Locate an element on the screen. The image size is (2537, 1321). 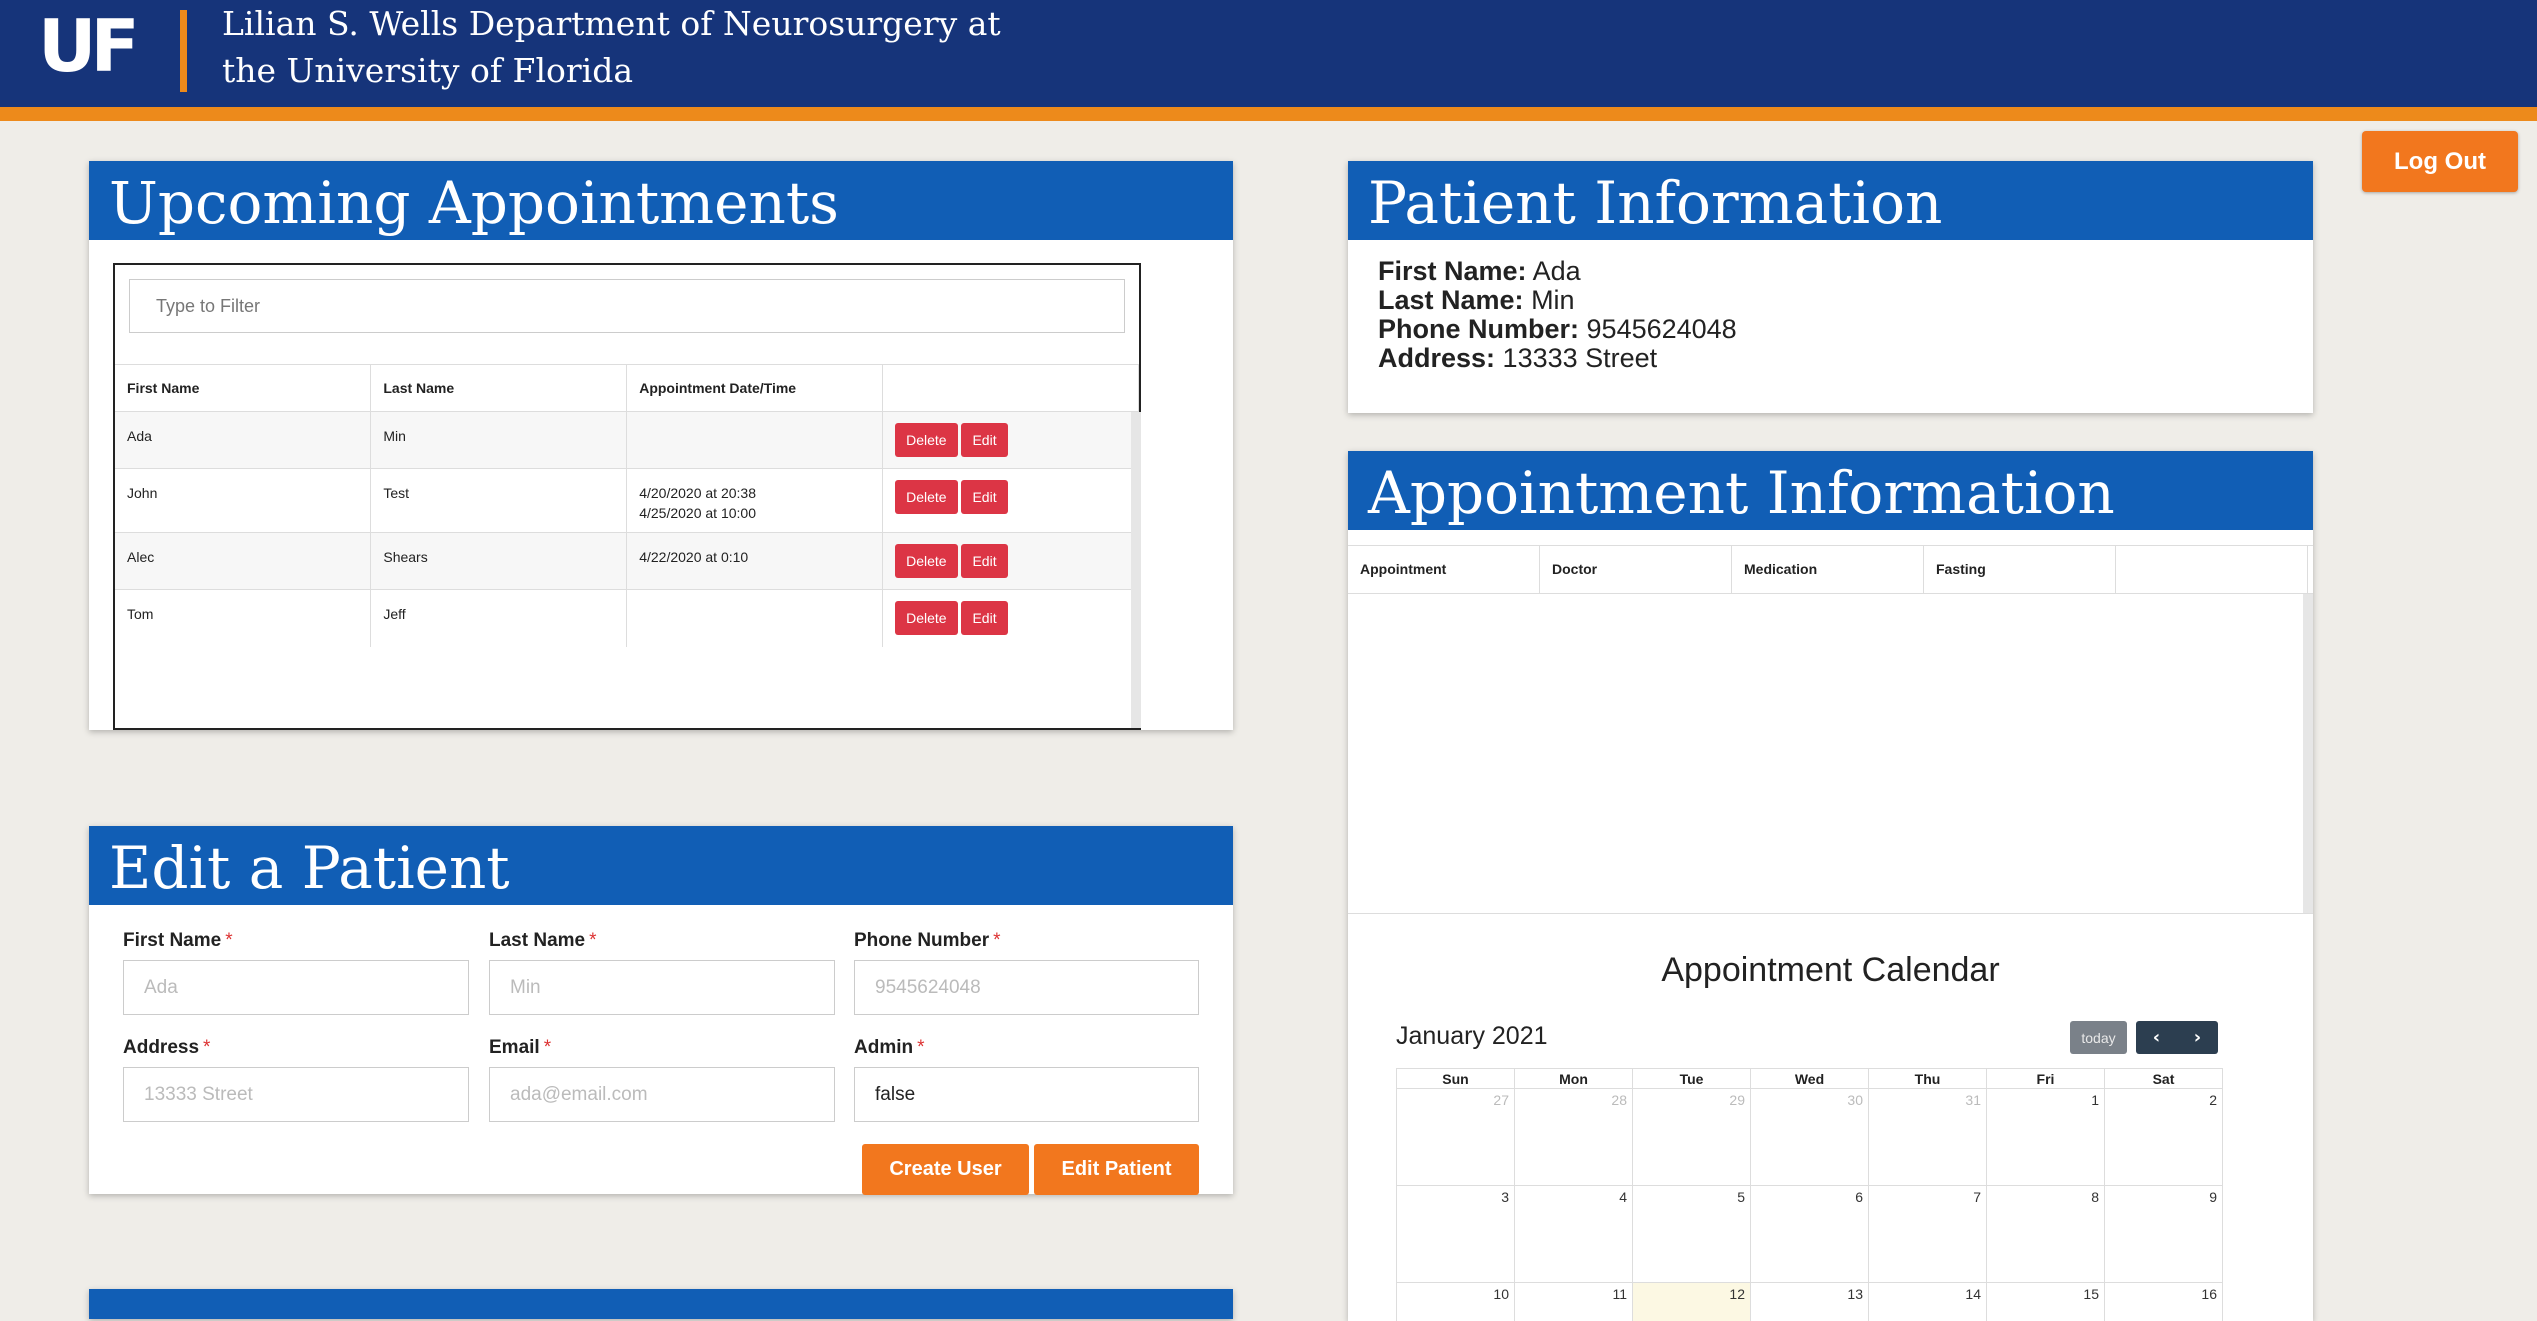
address-label: Address* is located at coordinates (166, 1048).